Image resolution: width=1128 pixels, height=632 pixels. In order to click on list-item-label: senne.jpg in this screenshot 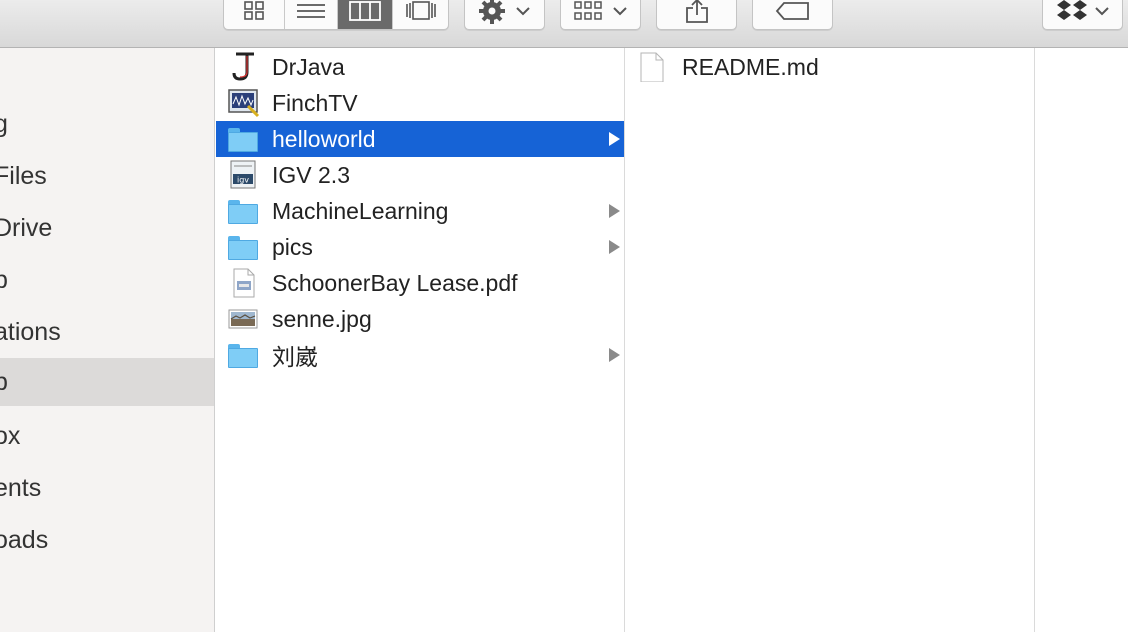, I will do `click(322, 318)`.